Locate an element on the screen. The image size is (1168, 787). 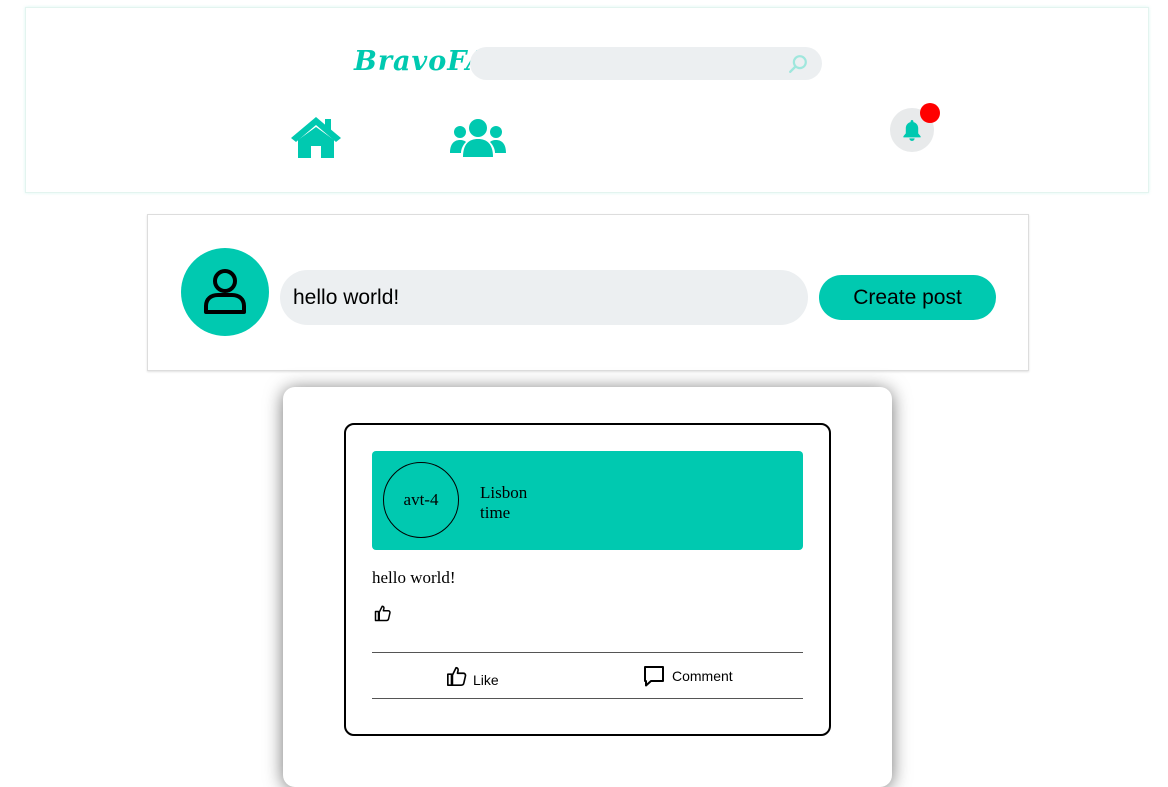
brand-logo: BravoFA is located at coordinates (421, 61).